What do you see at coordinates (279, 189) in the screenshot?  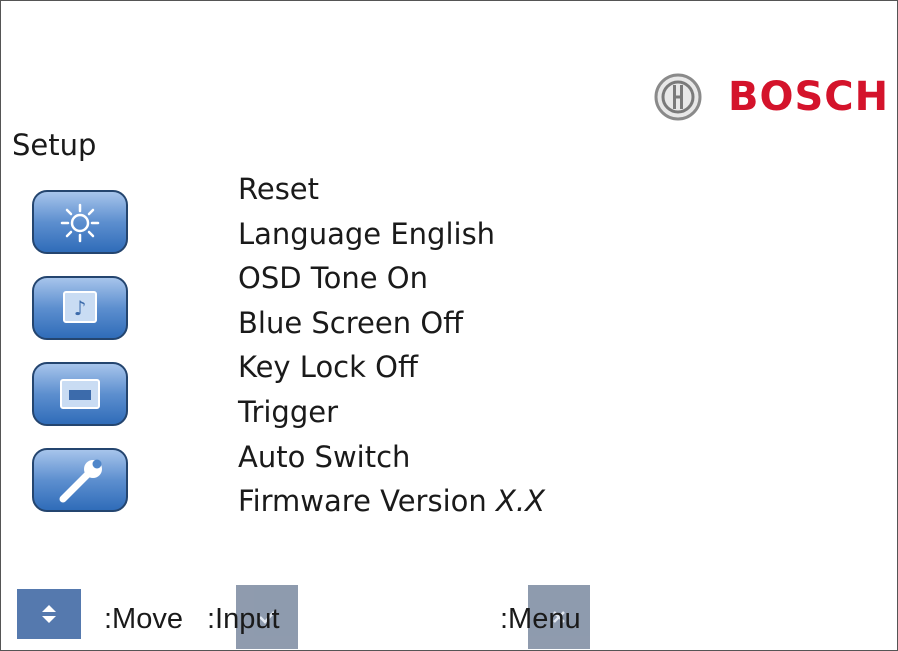 I see `menu-item-label: Reset` at bounding box center [279, 189].